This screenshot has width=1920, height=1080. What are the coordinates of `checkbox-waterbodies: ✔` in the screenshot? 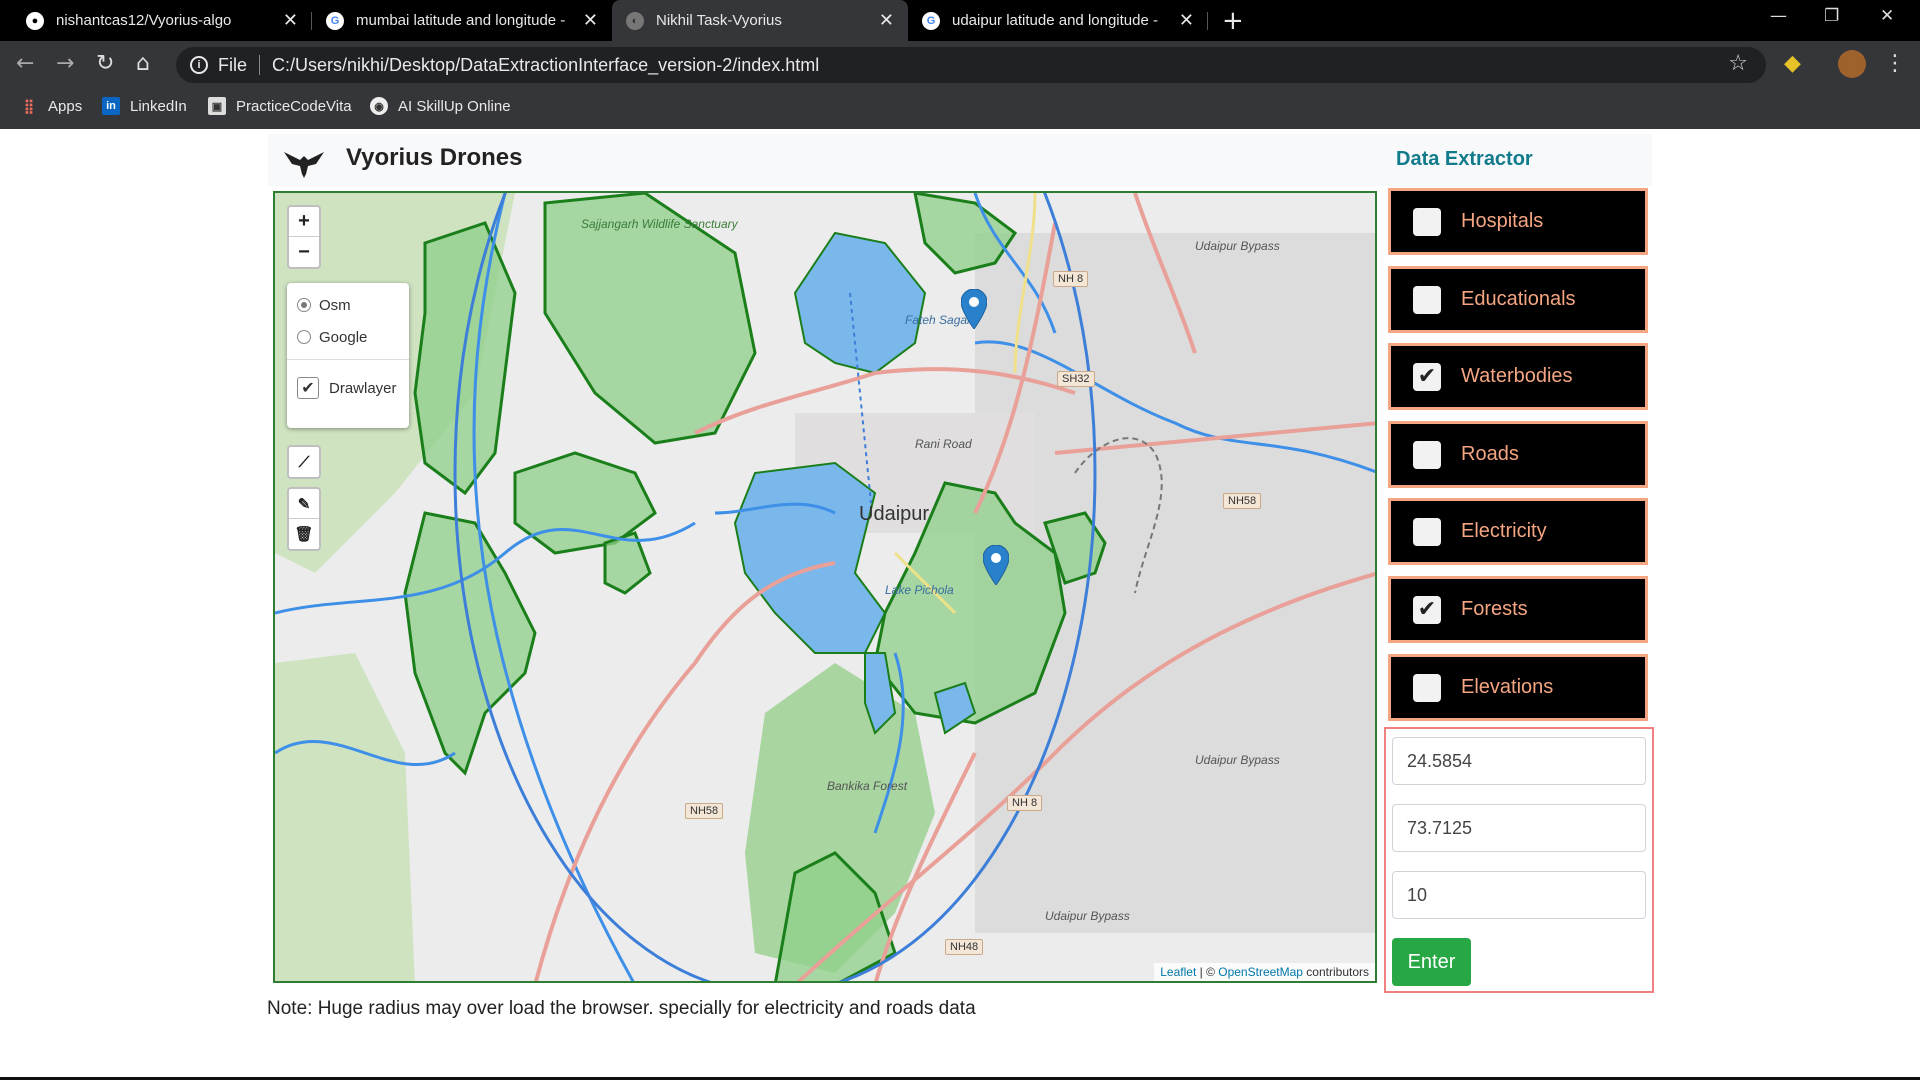 It's located at (1427, 376).